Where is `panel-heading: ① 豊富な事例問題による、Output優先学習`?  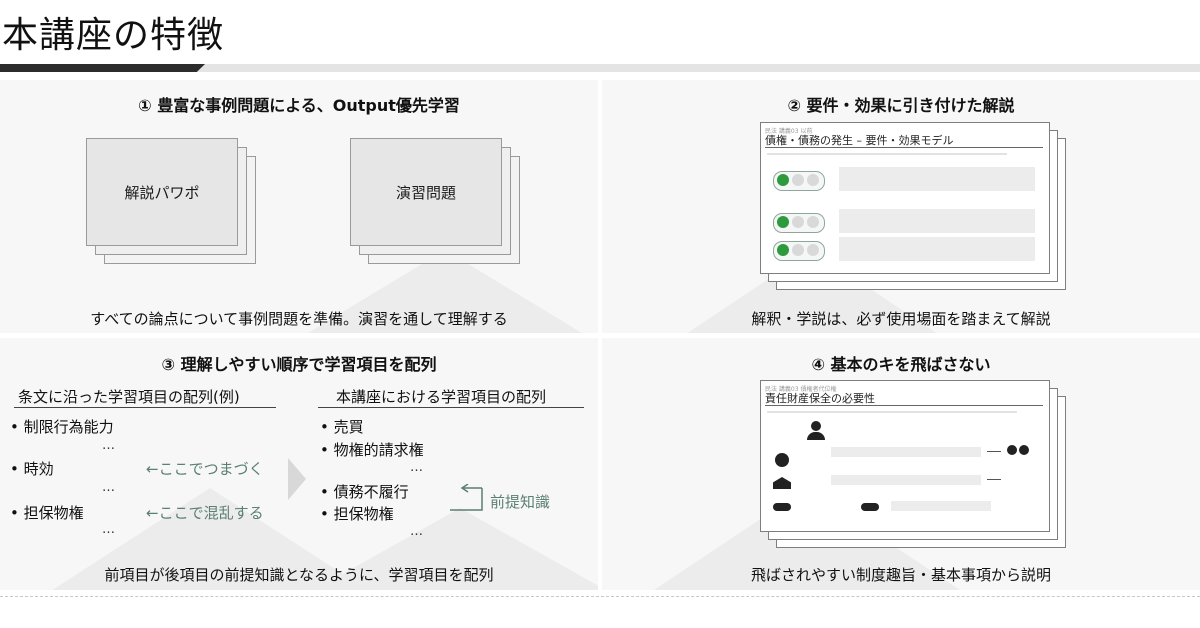 panel-heading: ① 豊富な事例問題による、Output優先学習 is located at coordinates (299, 105).